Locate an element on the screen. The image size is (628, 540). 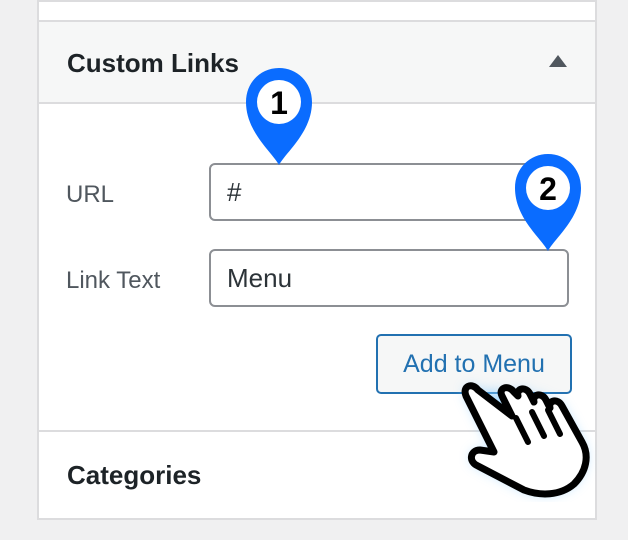
marker-2-label: 2 is located at coordinates (548, 189).